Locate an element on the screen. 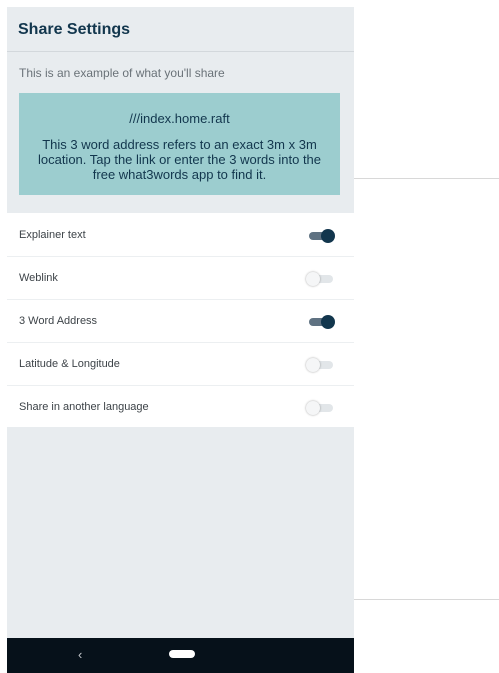  setting-row-3-word-address: 3 Word Address is located at coordinates (180, 321).